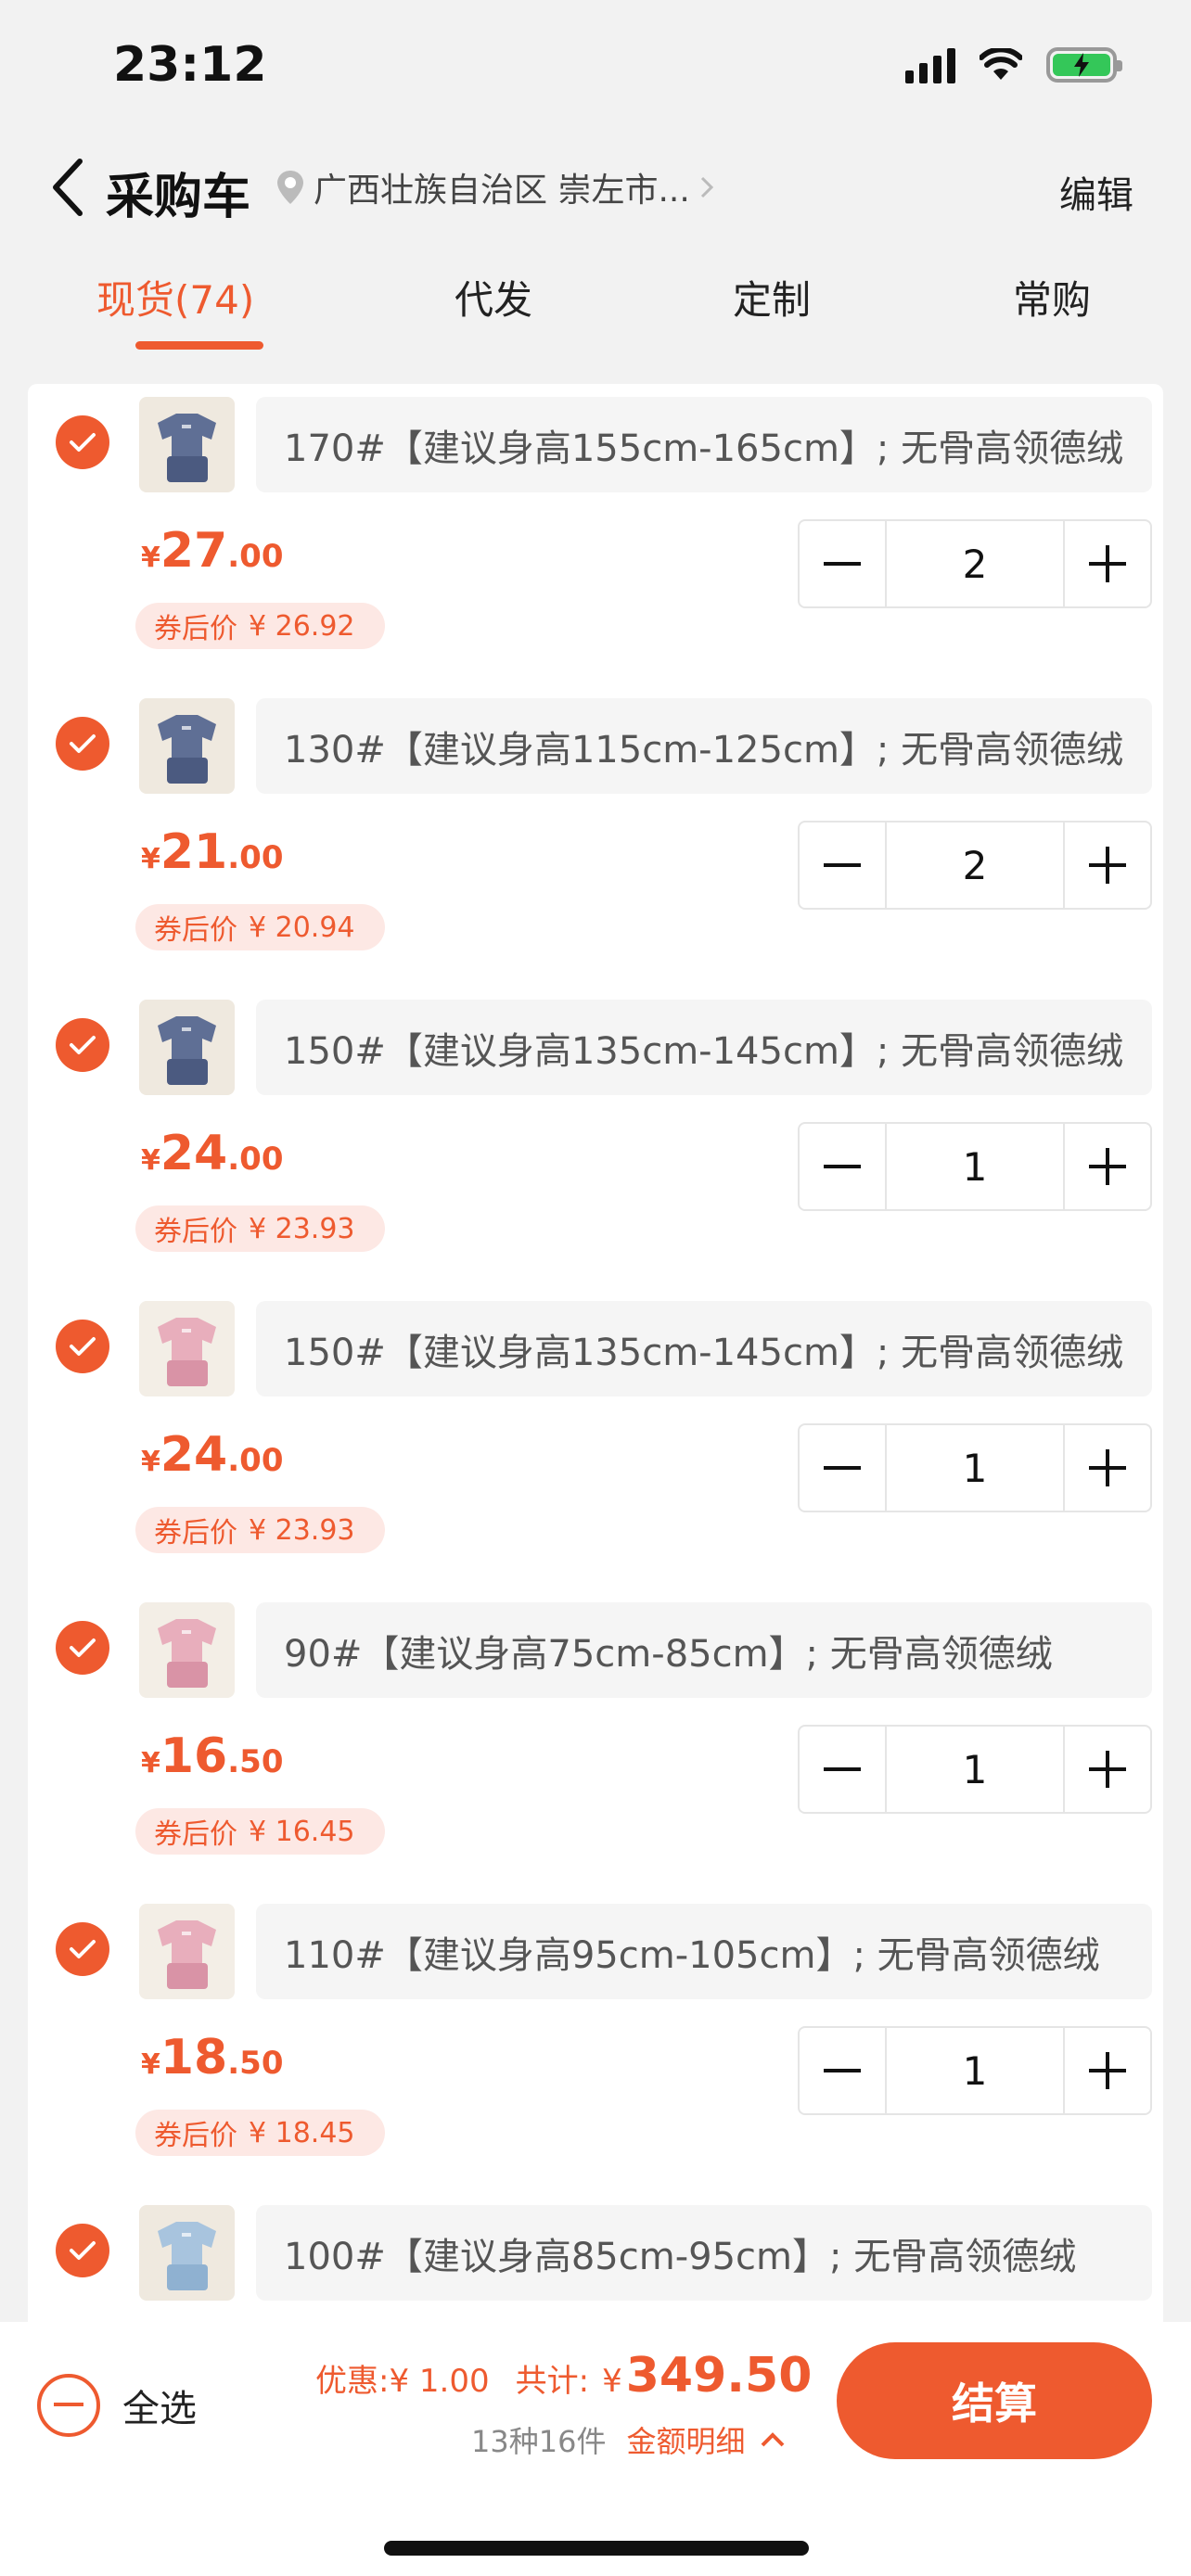 The width and height of the screenshot is (1191, 2576). I want to click on quantity-stepper: 2, so click(975, 866).